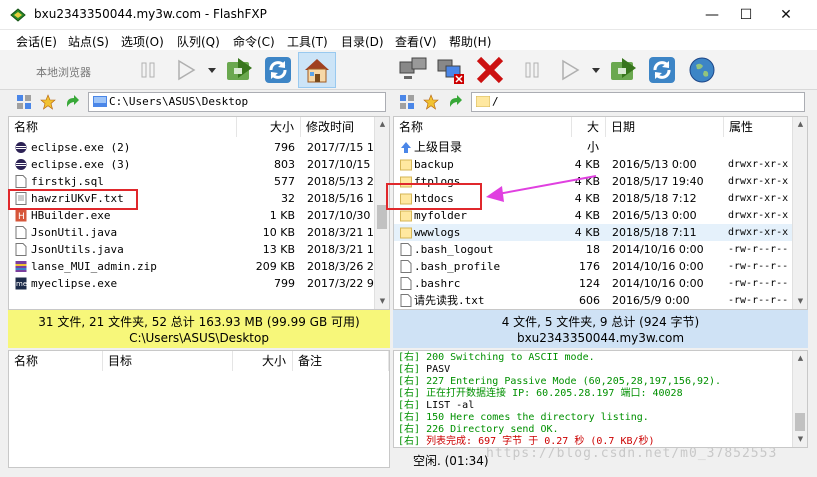 The height and width of the screenshot is (477, 817). Describe the element at coordinates (192, 283) in the screenshot. I see `local-file-row: me myeclipse.exe 799 2017/3/22 9` at that location.